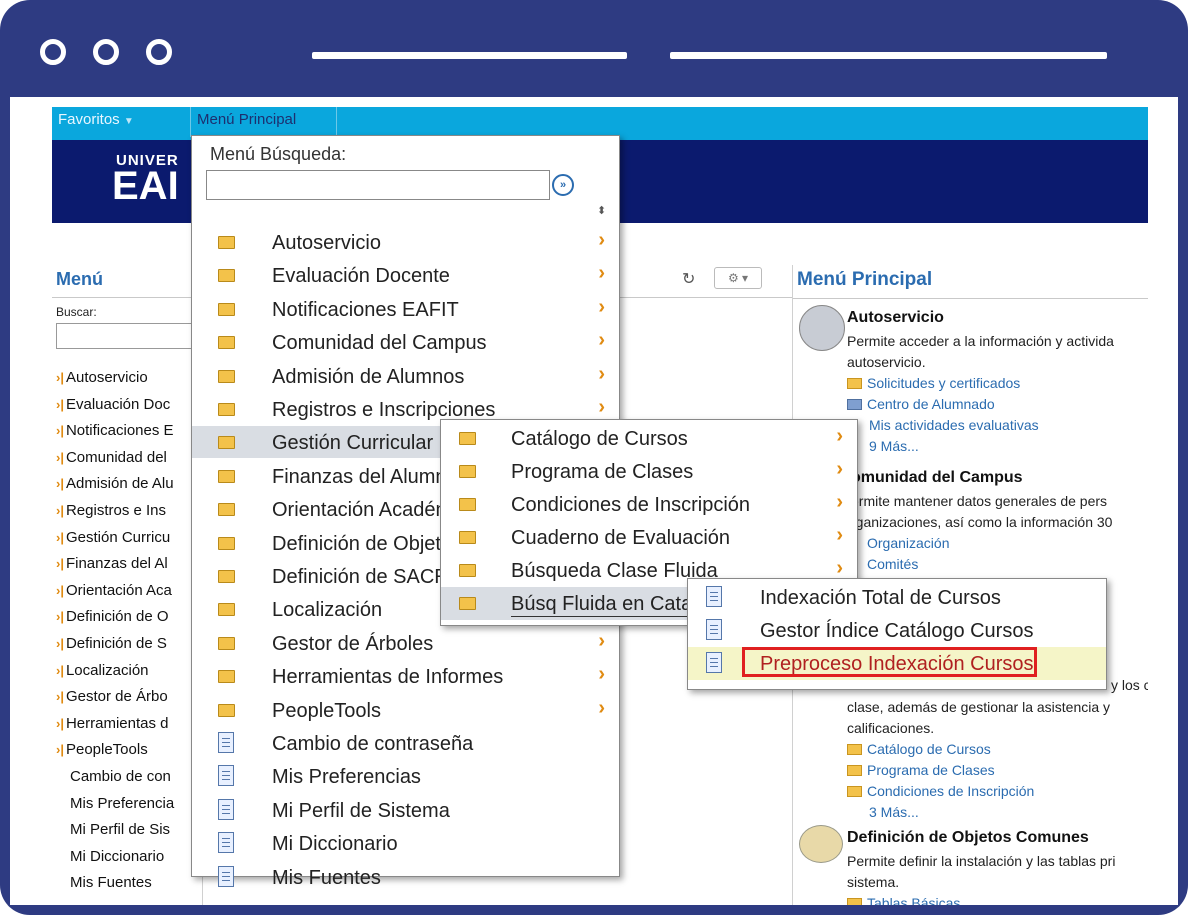  Describe the element at coordinates (112, 723) in the screenshot. I see `left-menu-item: ›| Herramientas d` at that location.